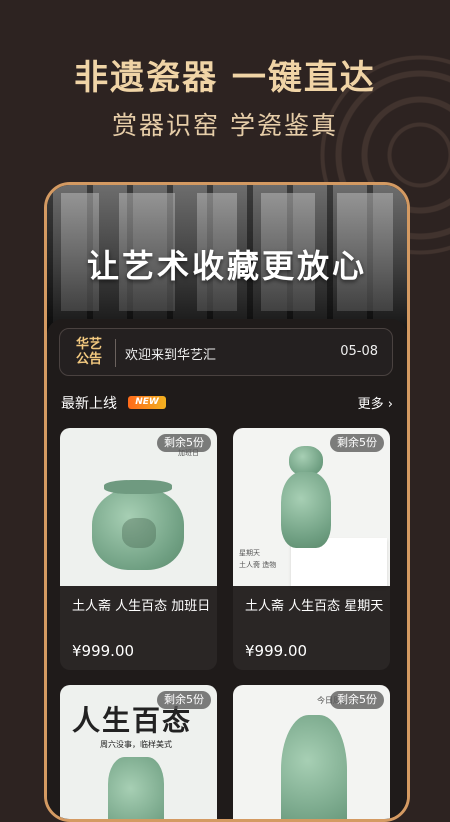 This screenshot has width=450, height=822. What do you see at coordinates (139, 533) in the screenshot?
I see `vase-face` at bounding box center [139, 533].